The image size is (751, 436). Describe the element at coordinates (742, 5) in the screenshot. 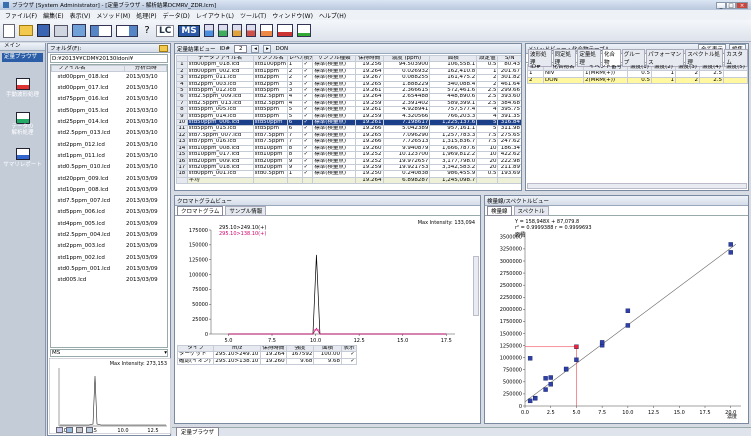

I see `close-icon: ×` at that location.